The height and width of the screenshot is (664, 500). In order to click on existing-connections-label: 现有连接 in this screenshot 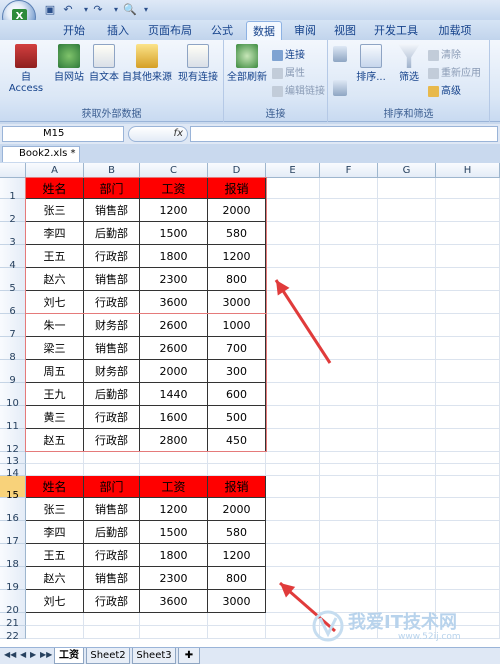, I will do `click(198, 77)`.